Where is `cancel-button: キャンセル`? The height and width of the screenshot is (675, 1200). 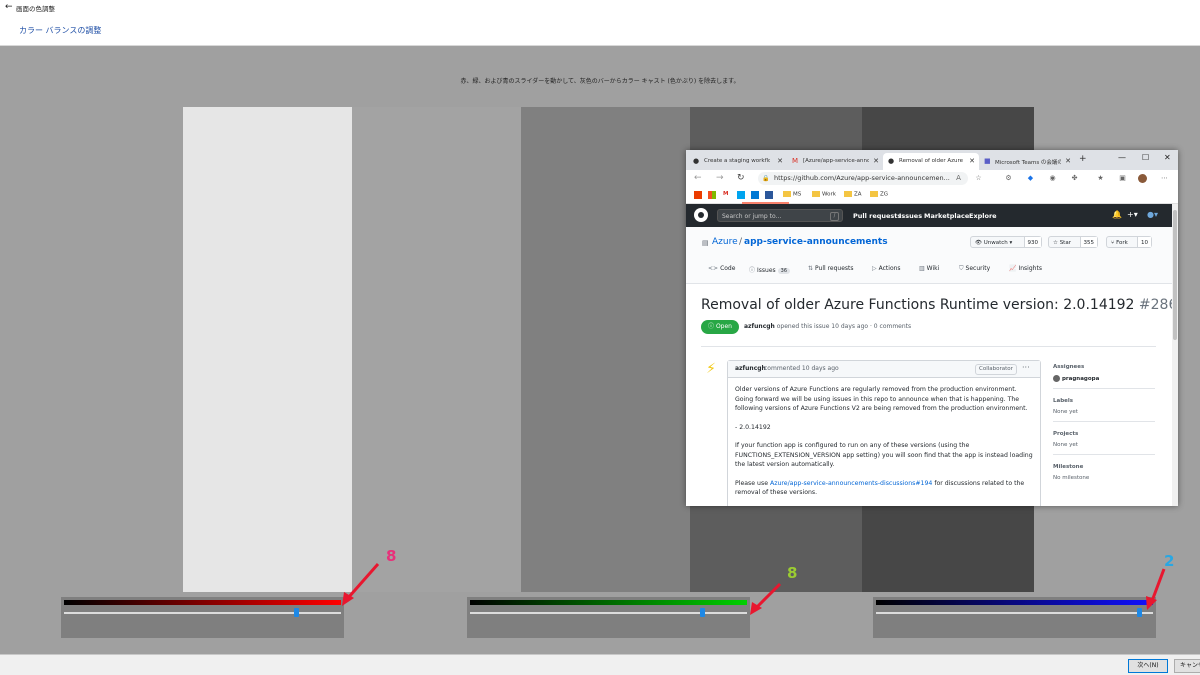 cancel-button: キャンセル is located at coordinates (1187, 666).